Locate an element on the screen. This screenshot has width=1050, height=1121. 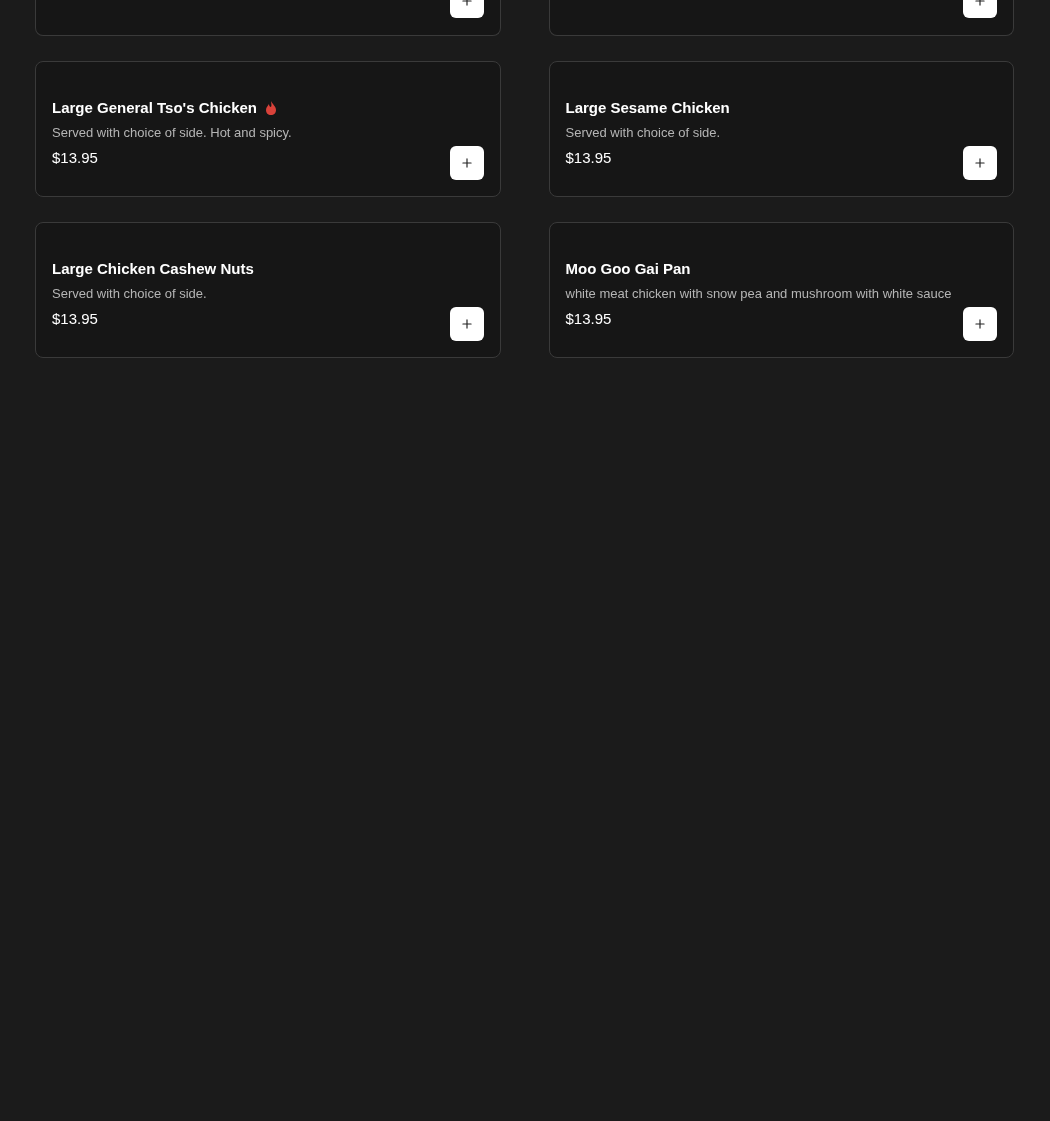
item-name: Moo Goo Gai Pan is located at coordinates (628, 268).